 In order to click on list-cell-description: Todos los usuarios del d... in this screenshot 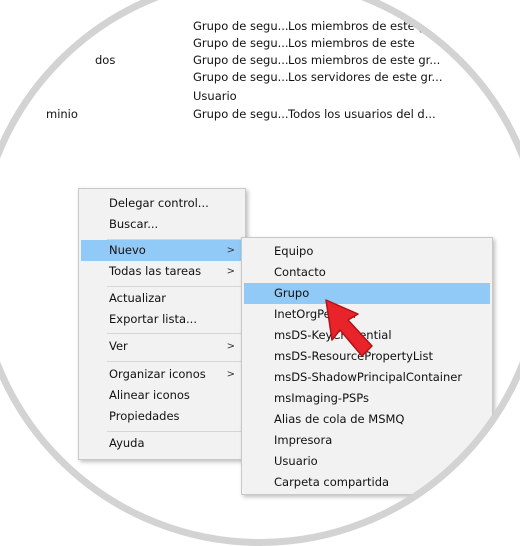, I will do `click(362, 114)`.